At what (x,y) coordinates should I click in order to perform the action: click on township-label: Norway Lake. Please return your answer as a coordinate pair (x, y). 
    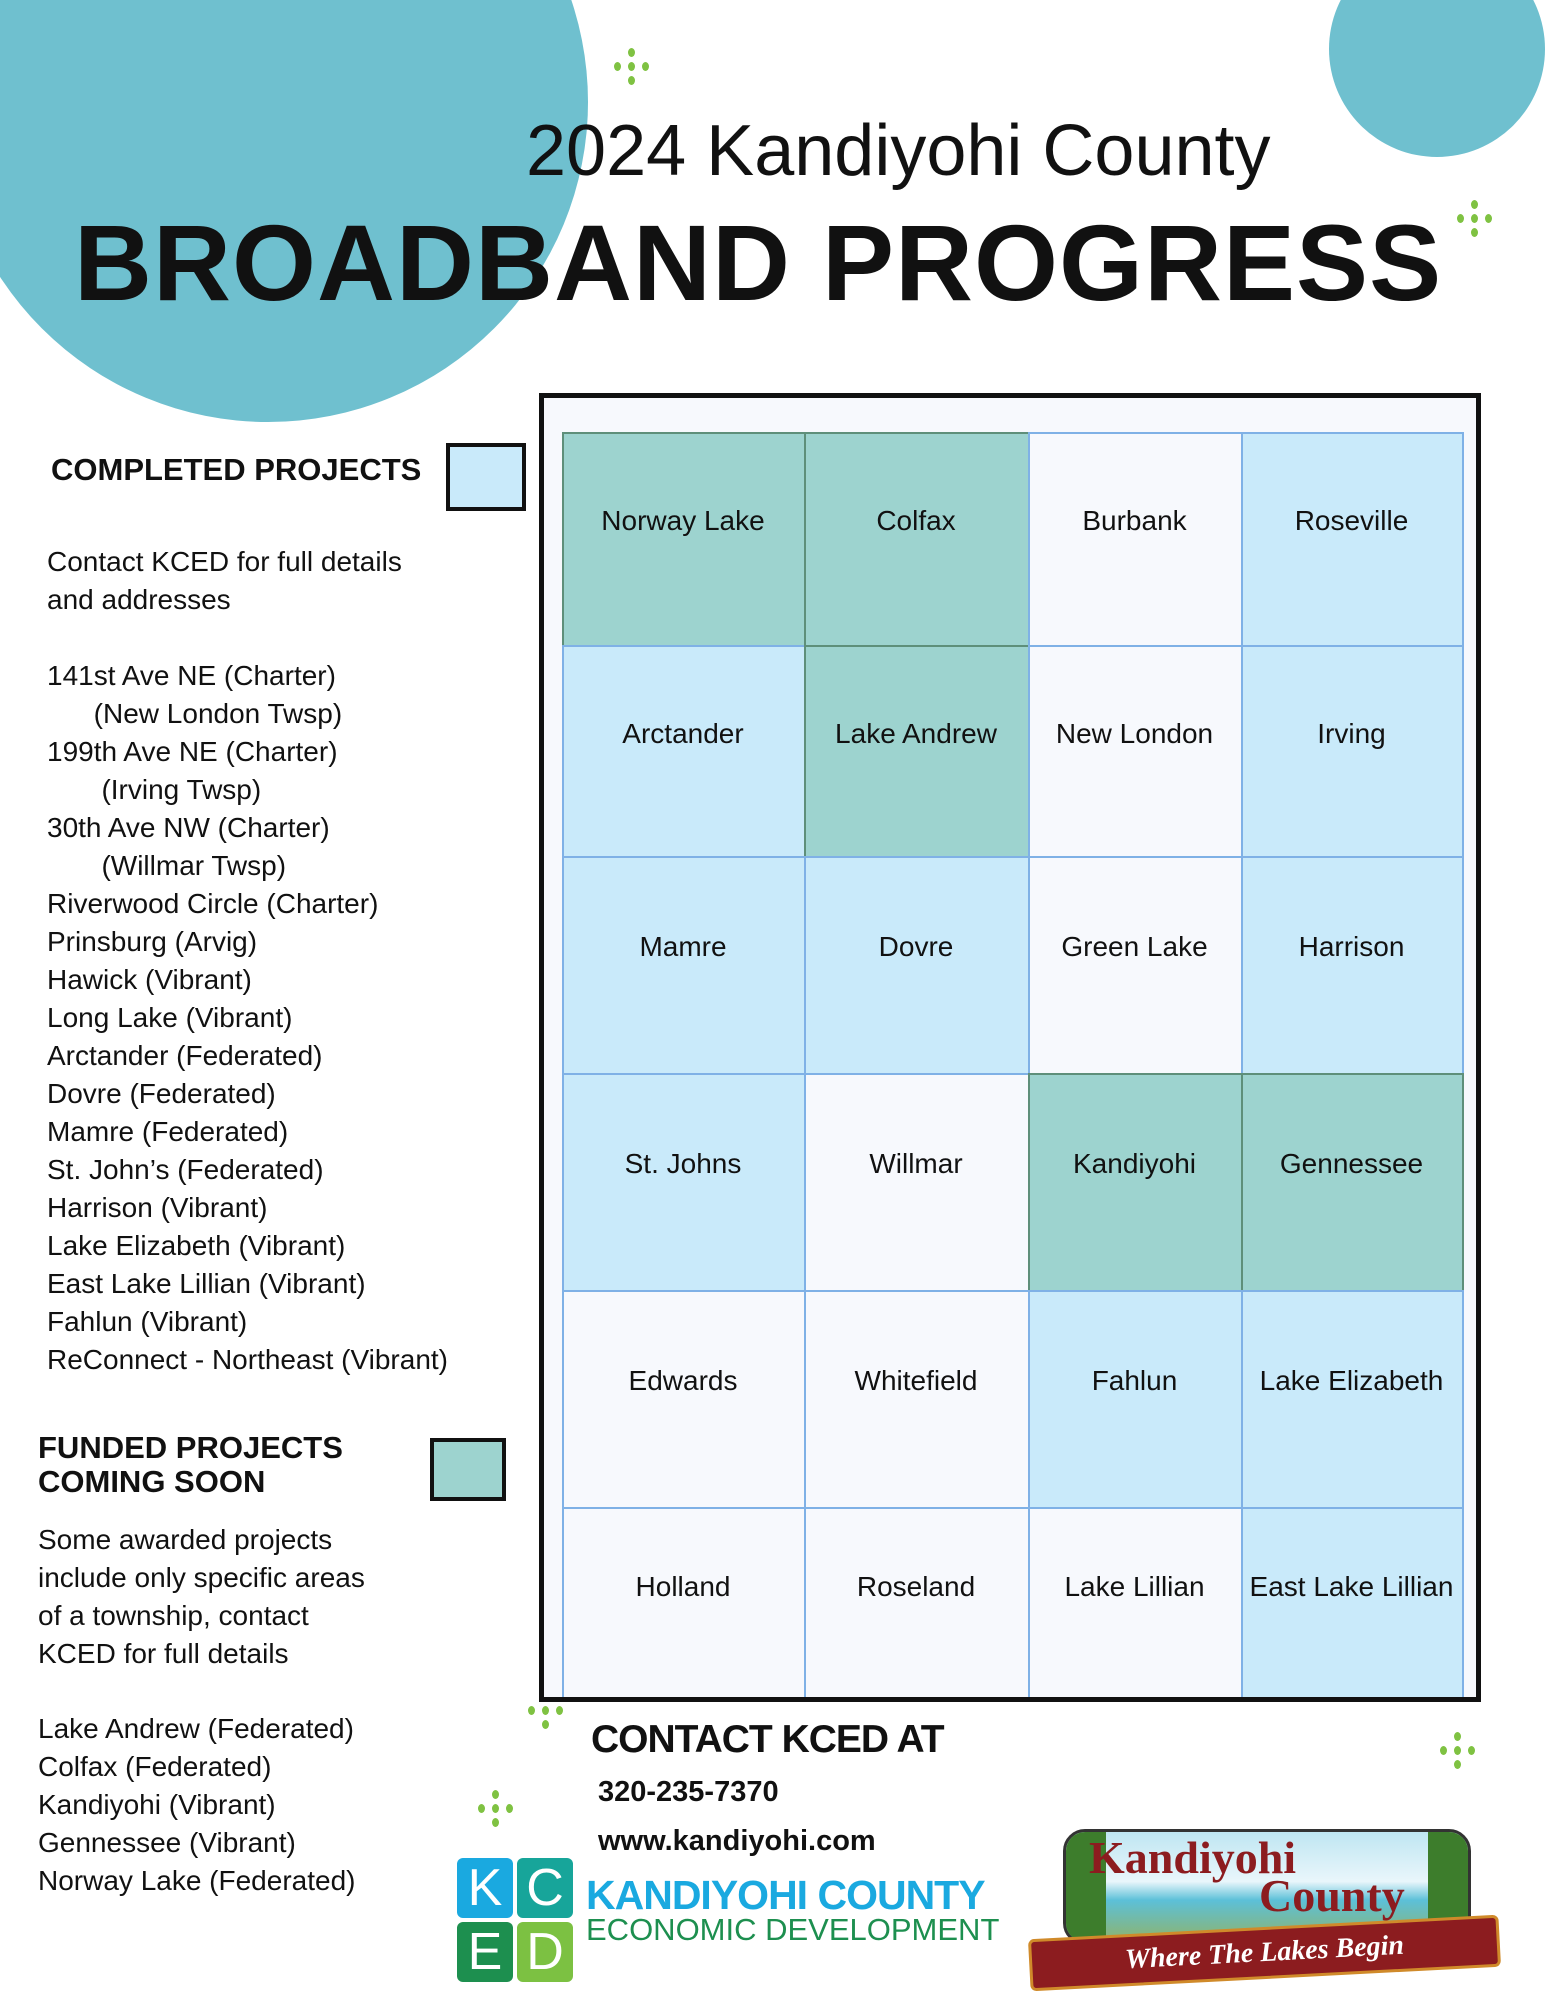
    Looking at the image, I should click on (683, 521).